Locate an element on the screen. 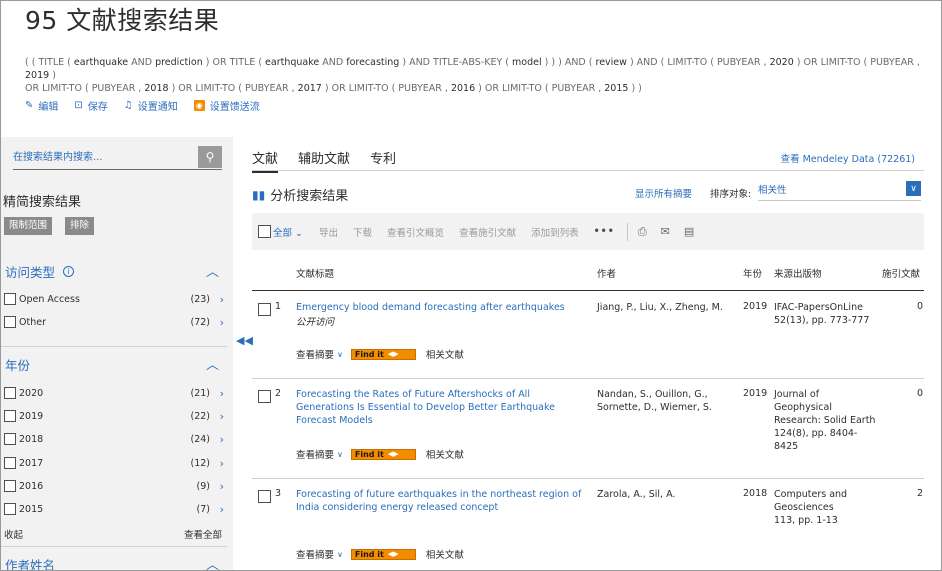 This screenshot has height=571, width=942. set-alert-button: ♫ 设置通知 is located at coordinates (151, 105).